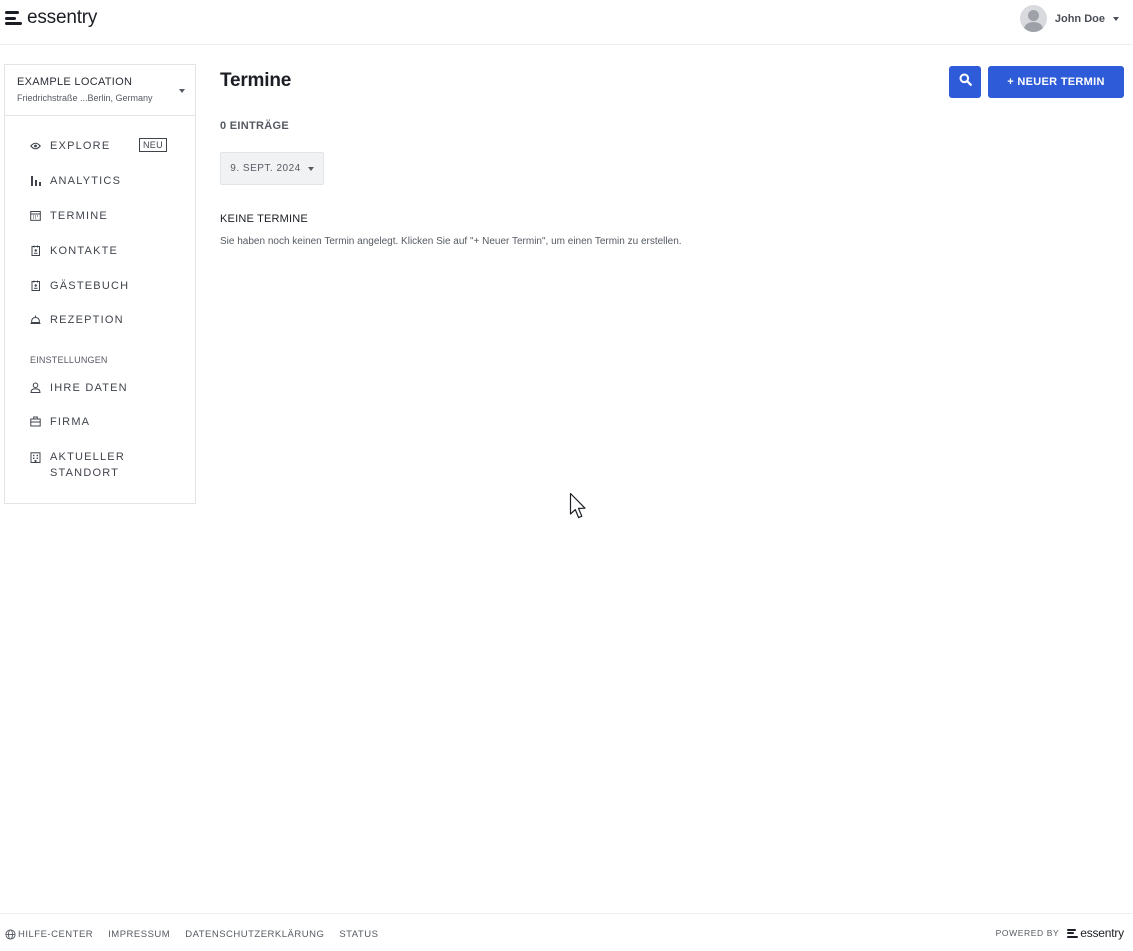 The height and width of the screenshot is (951, 1133). I want to click on new-appointment-button: + NEUER TERMIN, so click(1056, 82).